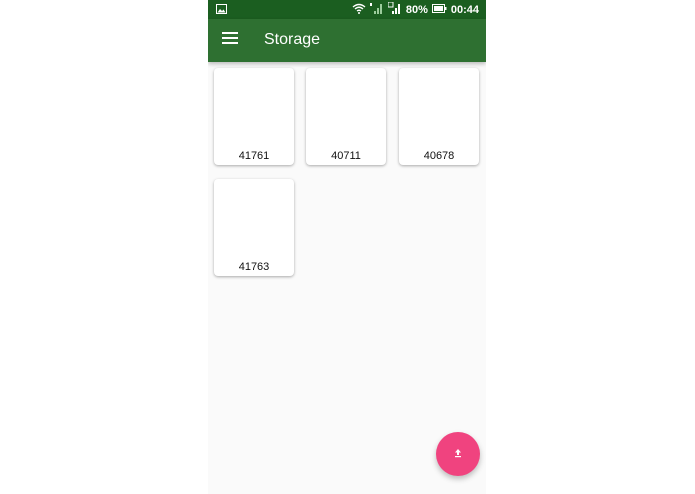 This screenshot has height=494, width=695. What do you see at coordinates (359, 10) in the screenshot?
I see `wifi-icon` at bounding box center [359, 10].